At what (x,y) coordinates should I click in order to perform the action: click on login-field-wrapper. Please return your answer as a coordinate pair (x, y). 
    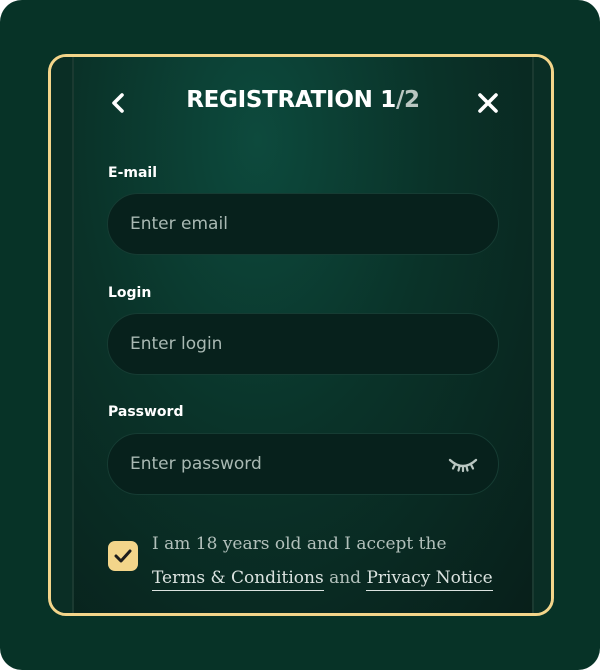
    Looking at the image, I should click on (303, 344).